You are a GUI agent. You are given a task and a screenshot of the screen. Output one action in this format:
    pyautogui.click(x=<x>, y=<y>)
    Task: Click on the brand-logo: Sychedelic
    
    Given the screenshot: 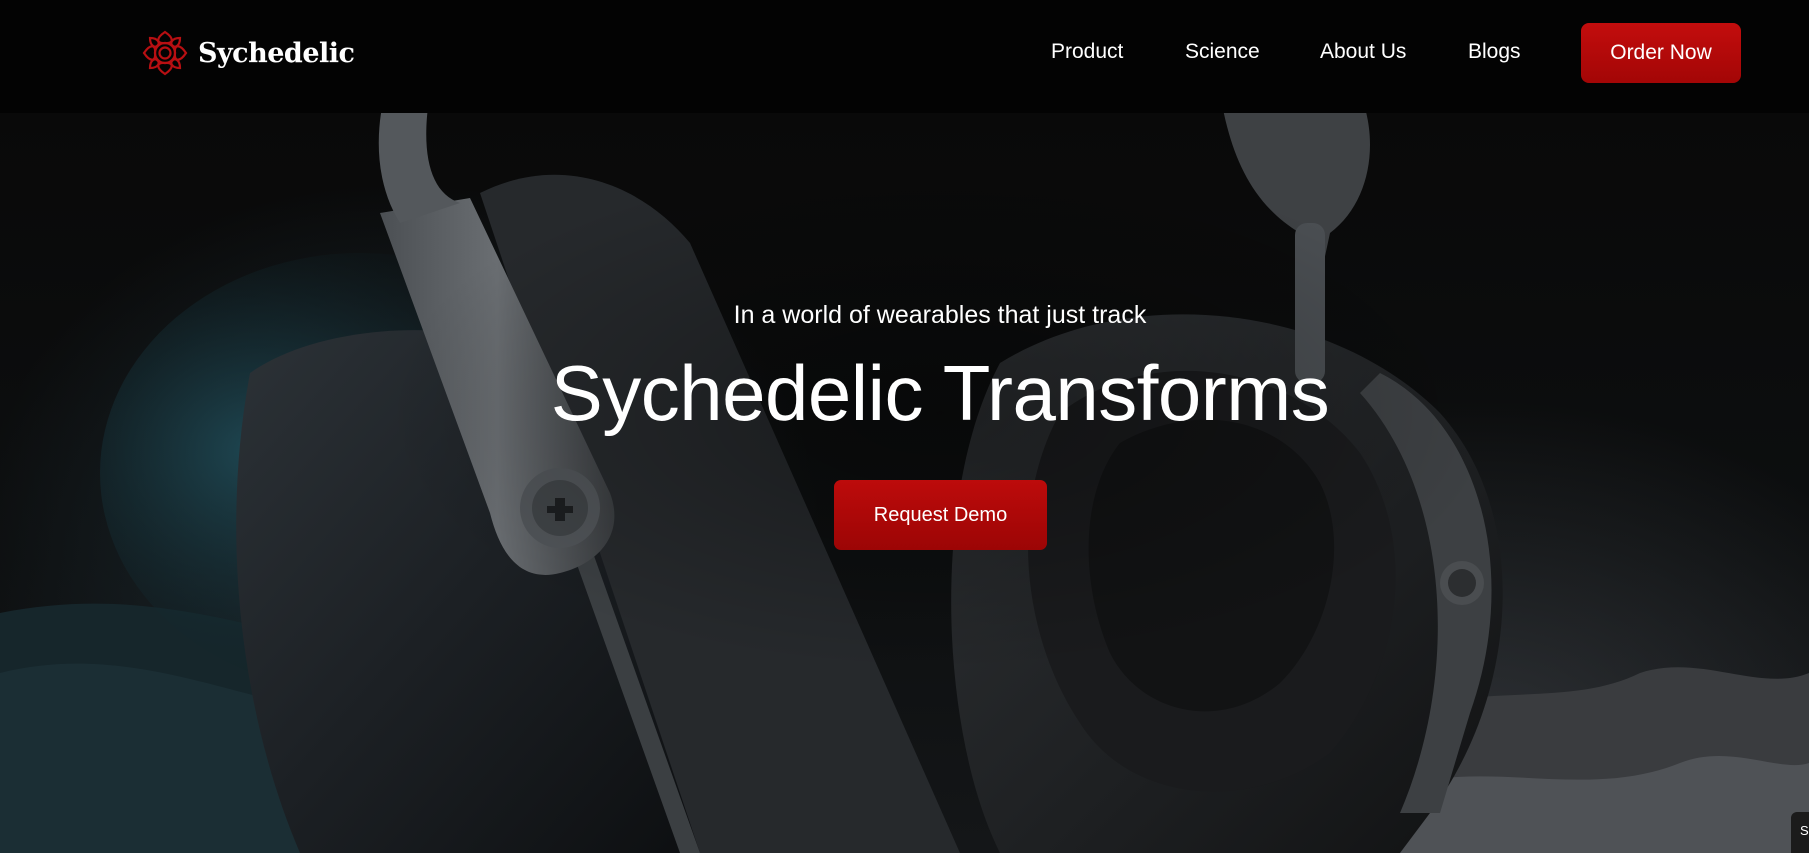 What is the action you would take?
    pyautogui.click(x=248, y=53)
    